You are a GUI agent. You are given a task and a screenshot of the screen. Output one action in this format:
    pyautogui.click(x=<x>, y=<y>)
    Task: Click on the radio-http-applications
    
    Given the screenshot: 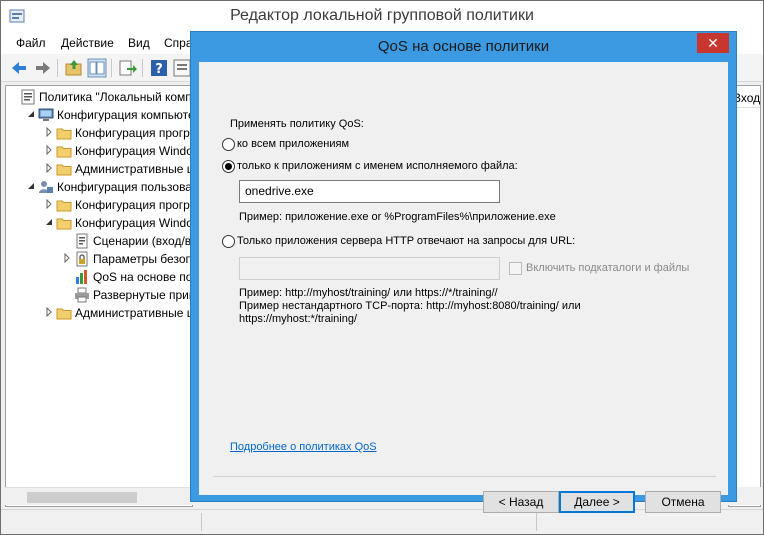 What is the action you would take?
    pyautogui.click(x=228, y=241)
    